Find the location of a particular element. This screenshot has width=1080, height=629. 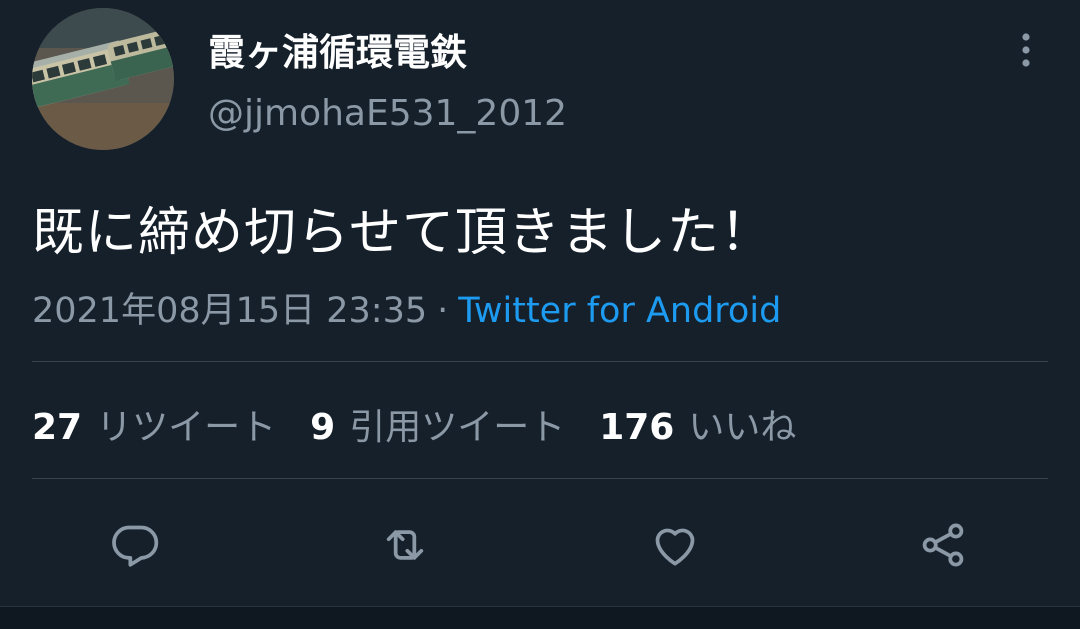

like-label: いいね is located at coordinates (742, 427).